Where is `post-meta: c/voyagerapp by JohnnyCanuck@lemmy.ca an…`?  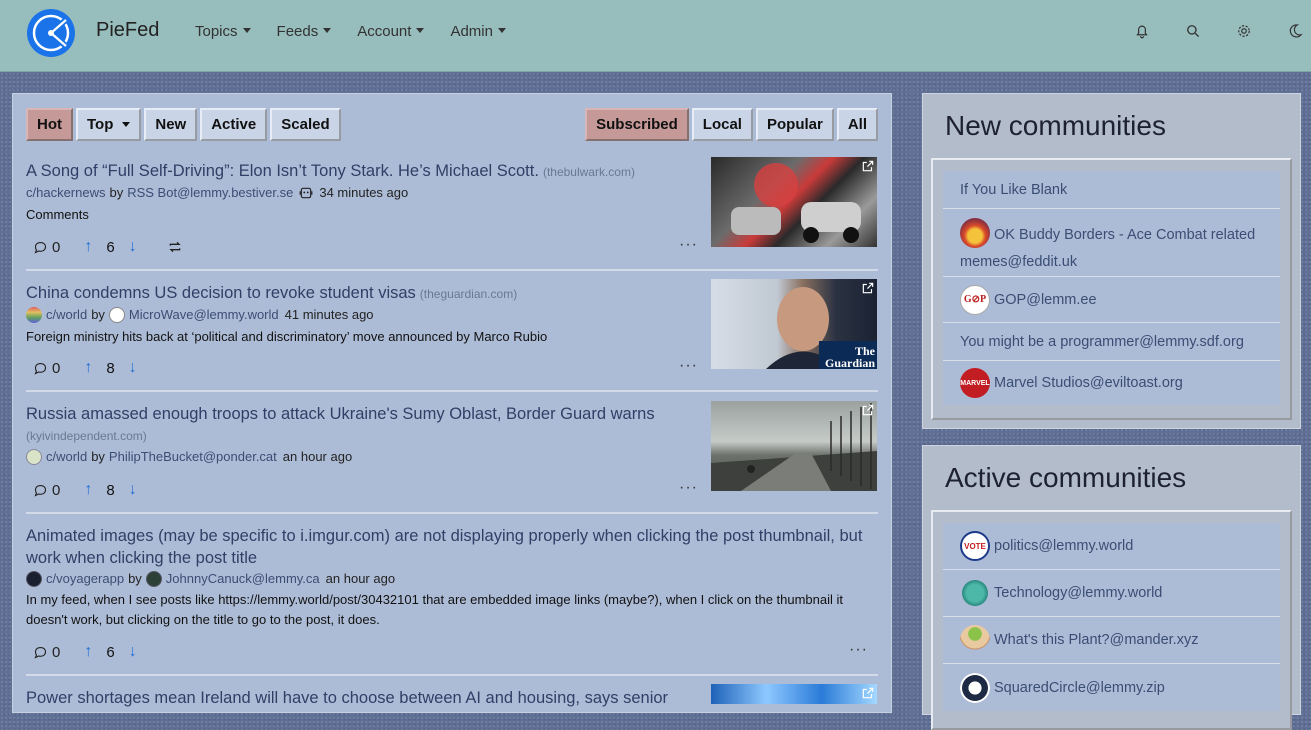
post-meta: c/voyagerapp by JohnnyCanuck@lemmy.ca an… is located at coordinates (452, 579).